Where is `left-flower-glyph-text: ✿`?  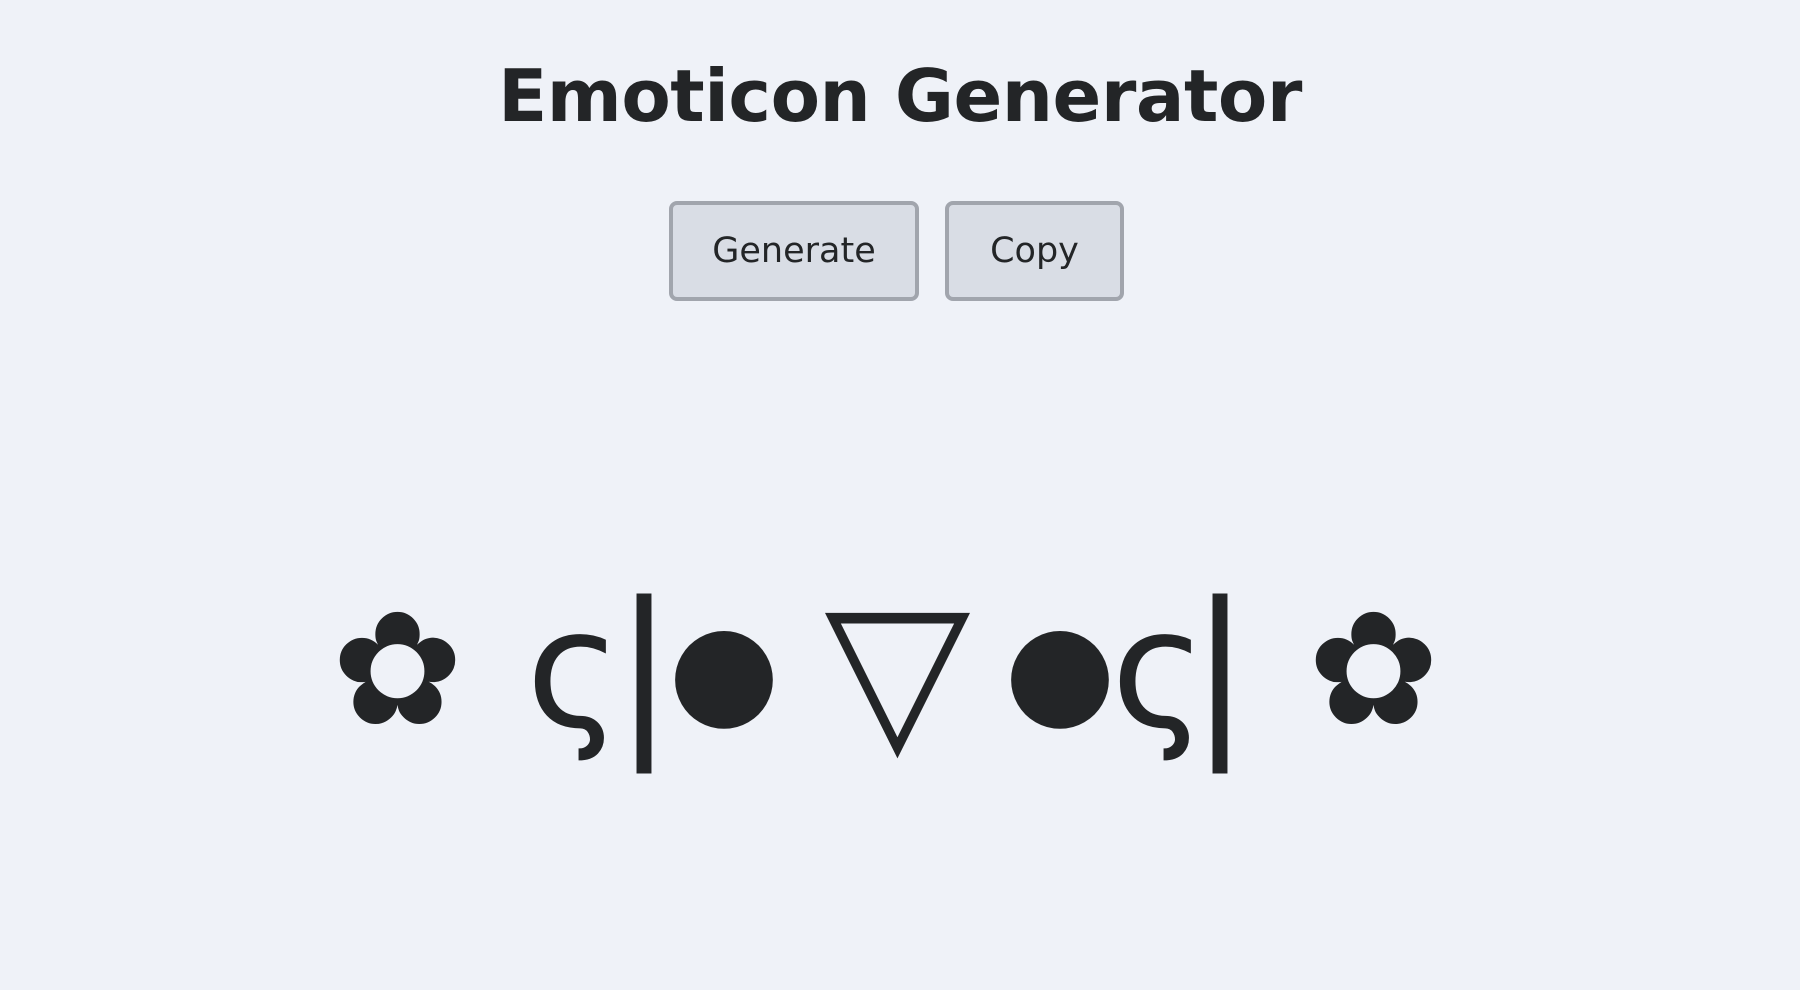 left-flower-glyph-text: ✿ is located at coordinates (397, 670).